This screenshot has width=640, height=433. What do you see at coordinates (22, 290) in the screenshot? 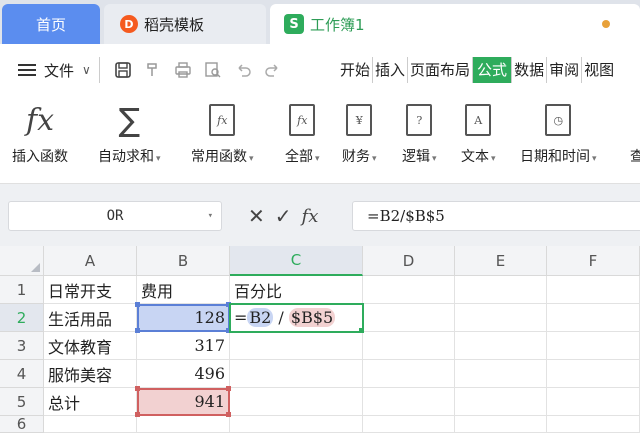
I see `row-header-1: 1` at bounding box center [22, 290].